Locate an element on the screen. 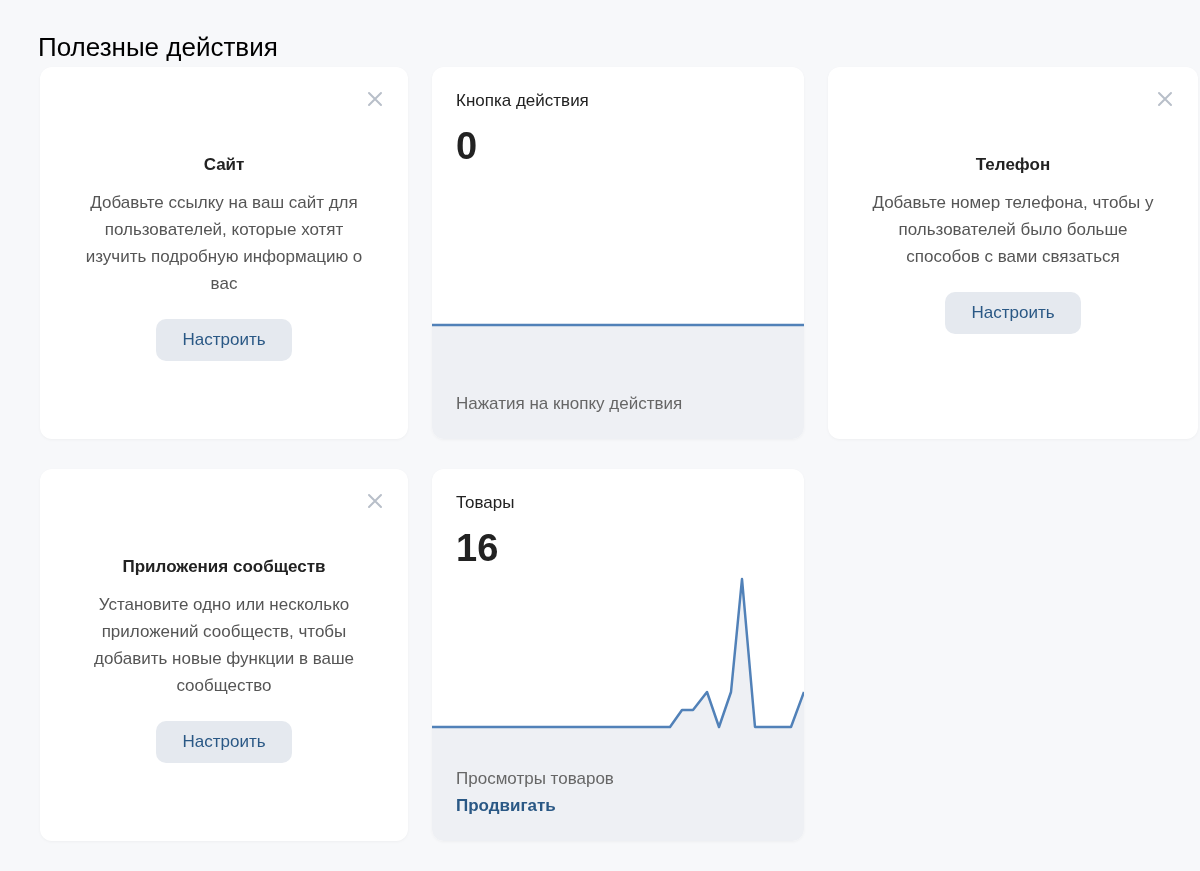 The height and width of the screenshot is (871, 1200). card-title: Товары is located at coordinates (486, 503).